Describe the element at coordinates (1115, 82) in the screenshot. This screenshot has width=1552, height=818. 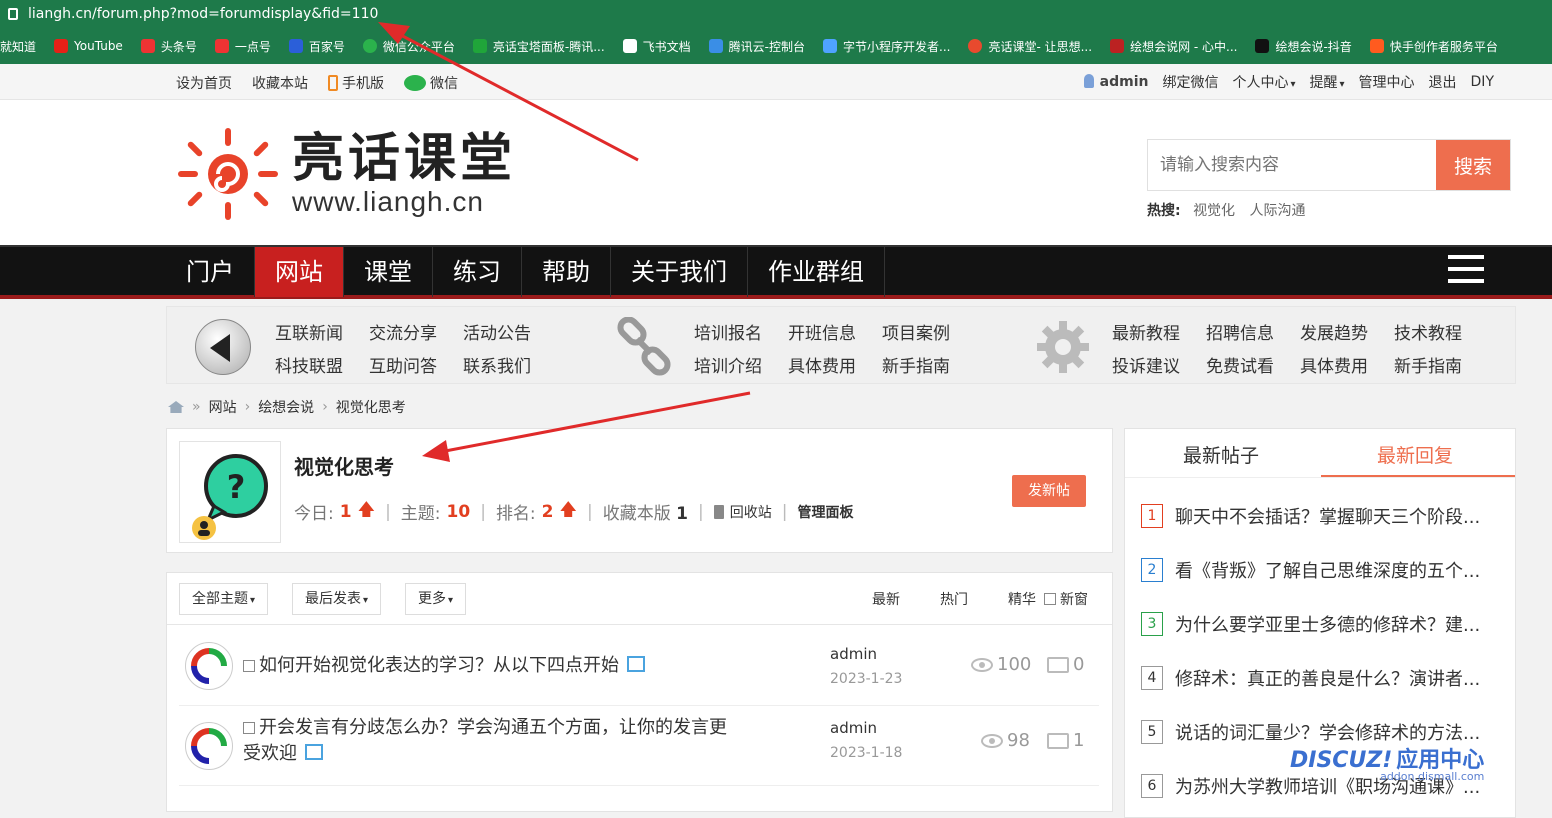
I see `user-link: admin` at that location.